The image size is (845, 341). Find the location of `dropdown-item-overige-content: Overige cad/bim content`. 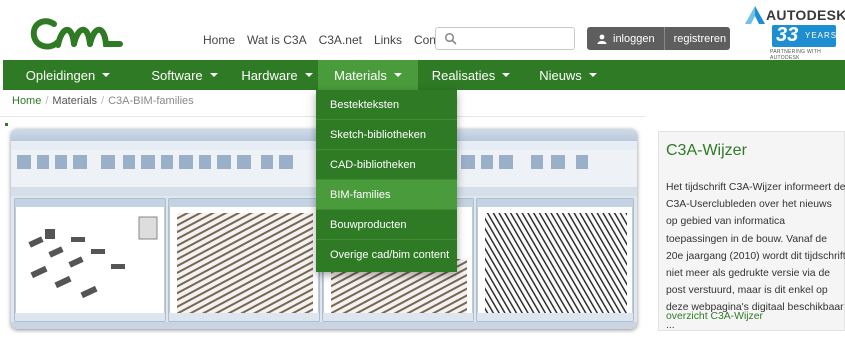

dropdown-item-overige-content: Overige cad/bim content is located at coordinates (386, 255).